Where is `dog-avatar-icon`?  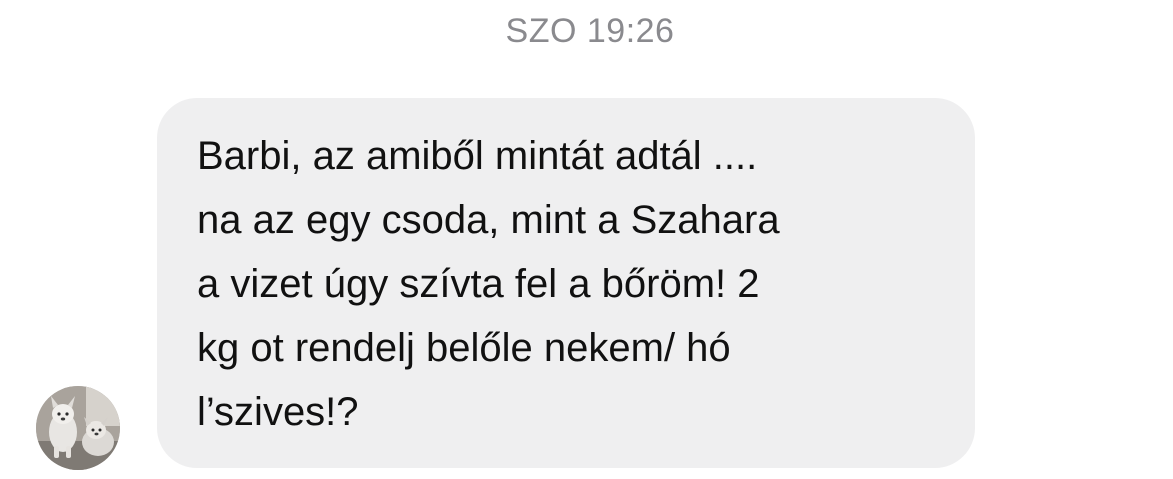
dog-avatar-icon is located at coordinates (78, 428).